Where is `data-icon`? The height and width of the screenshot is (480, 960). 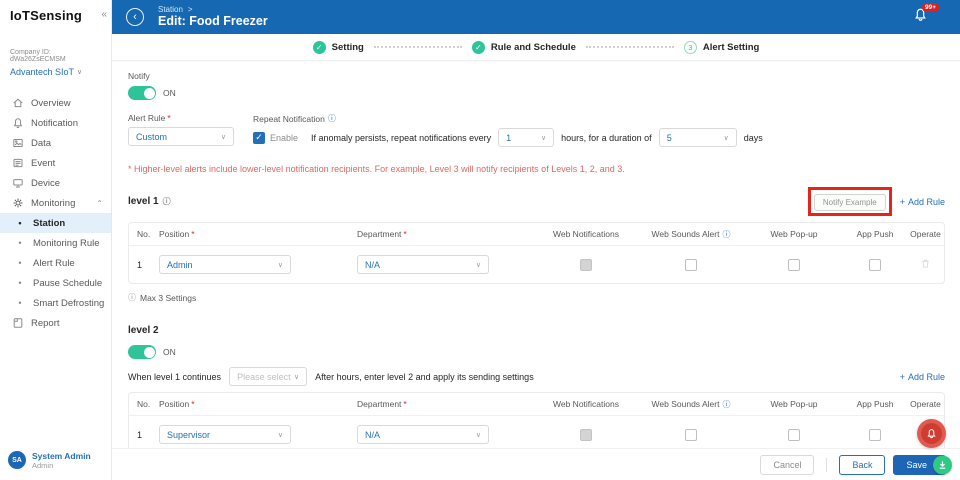
data-icon is located at coordinates (18, 143).